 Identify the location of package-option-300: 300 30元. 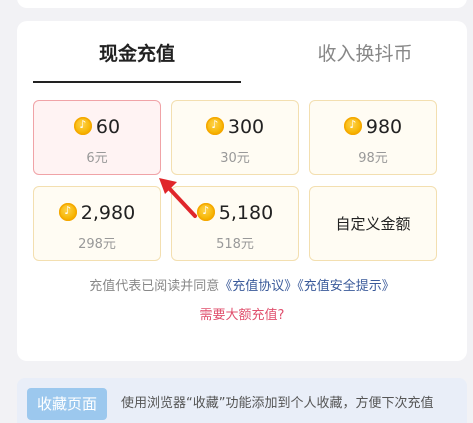
(235, 137).